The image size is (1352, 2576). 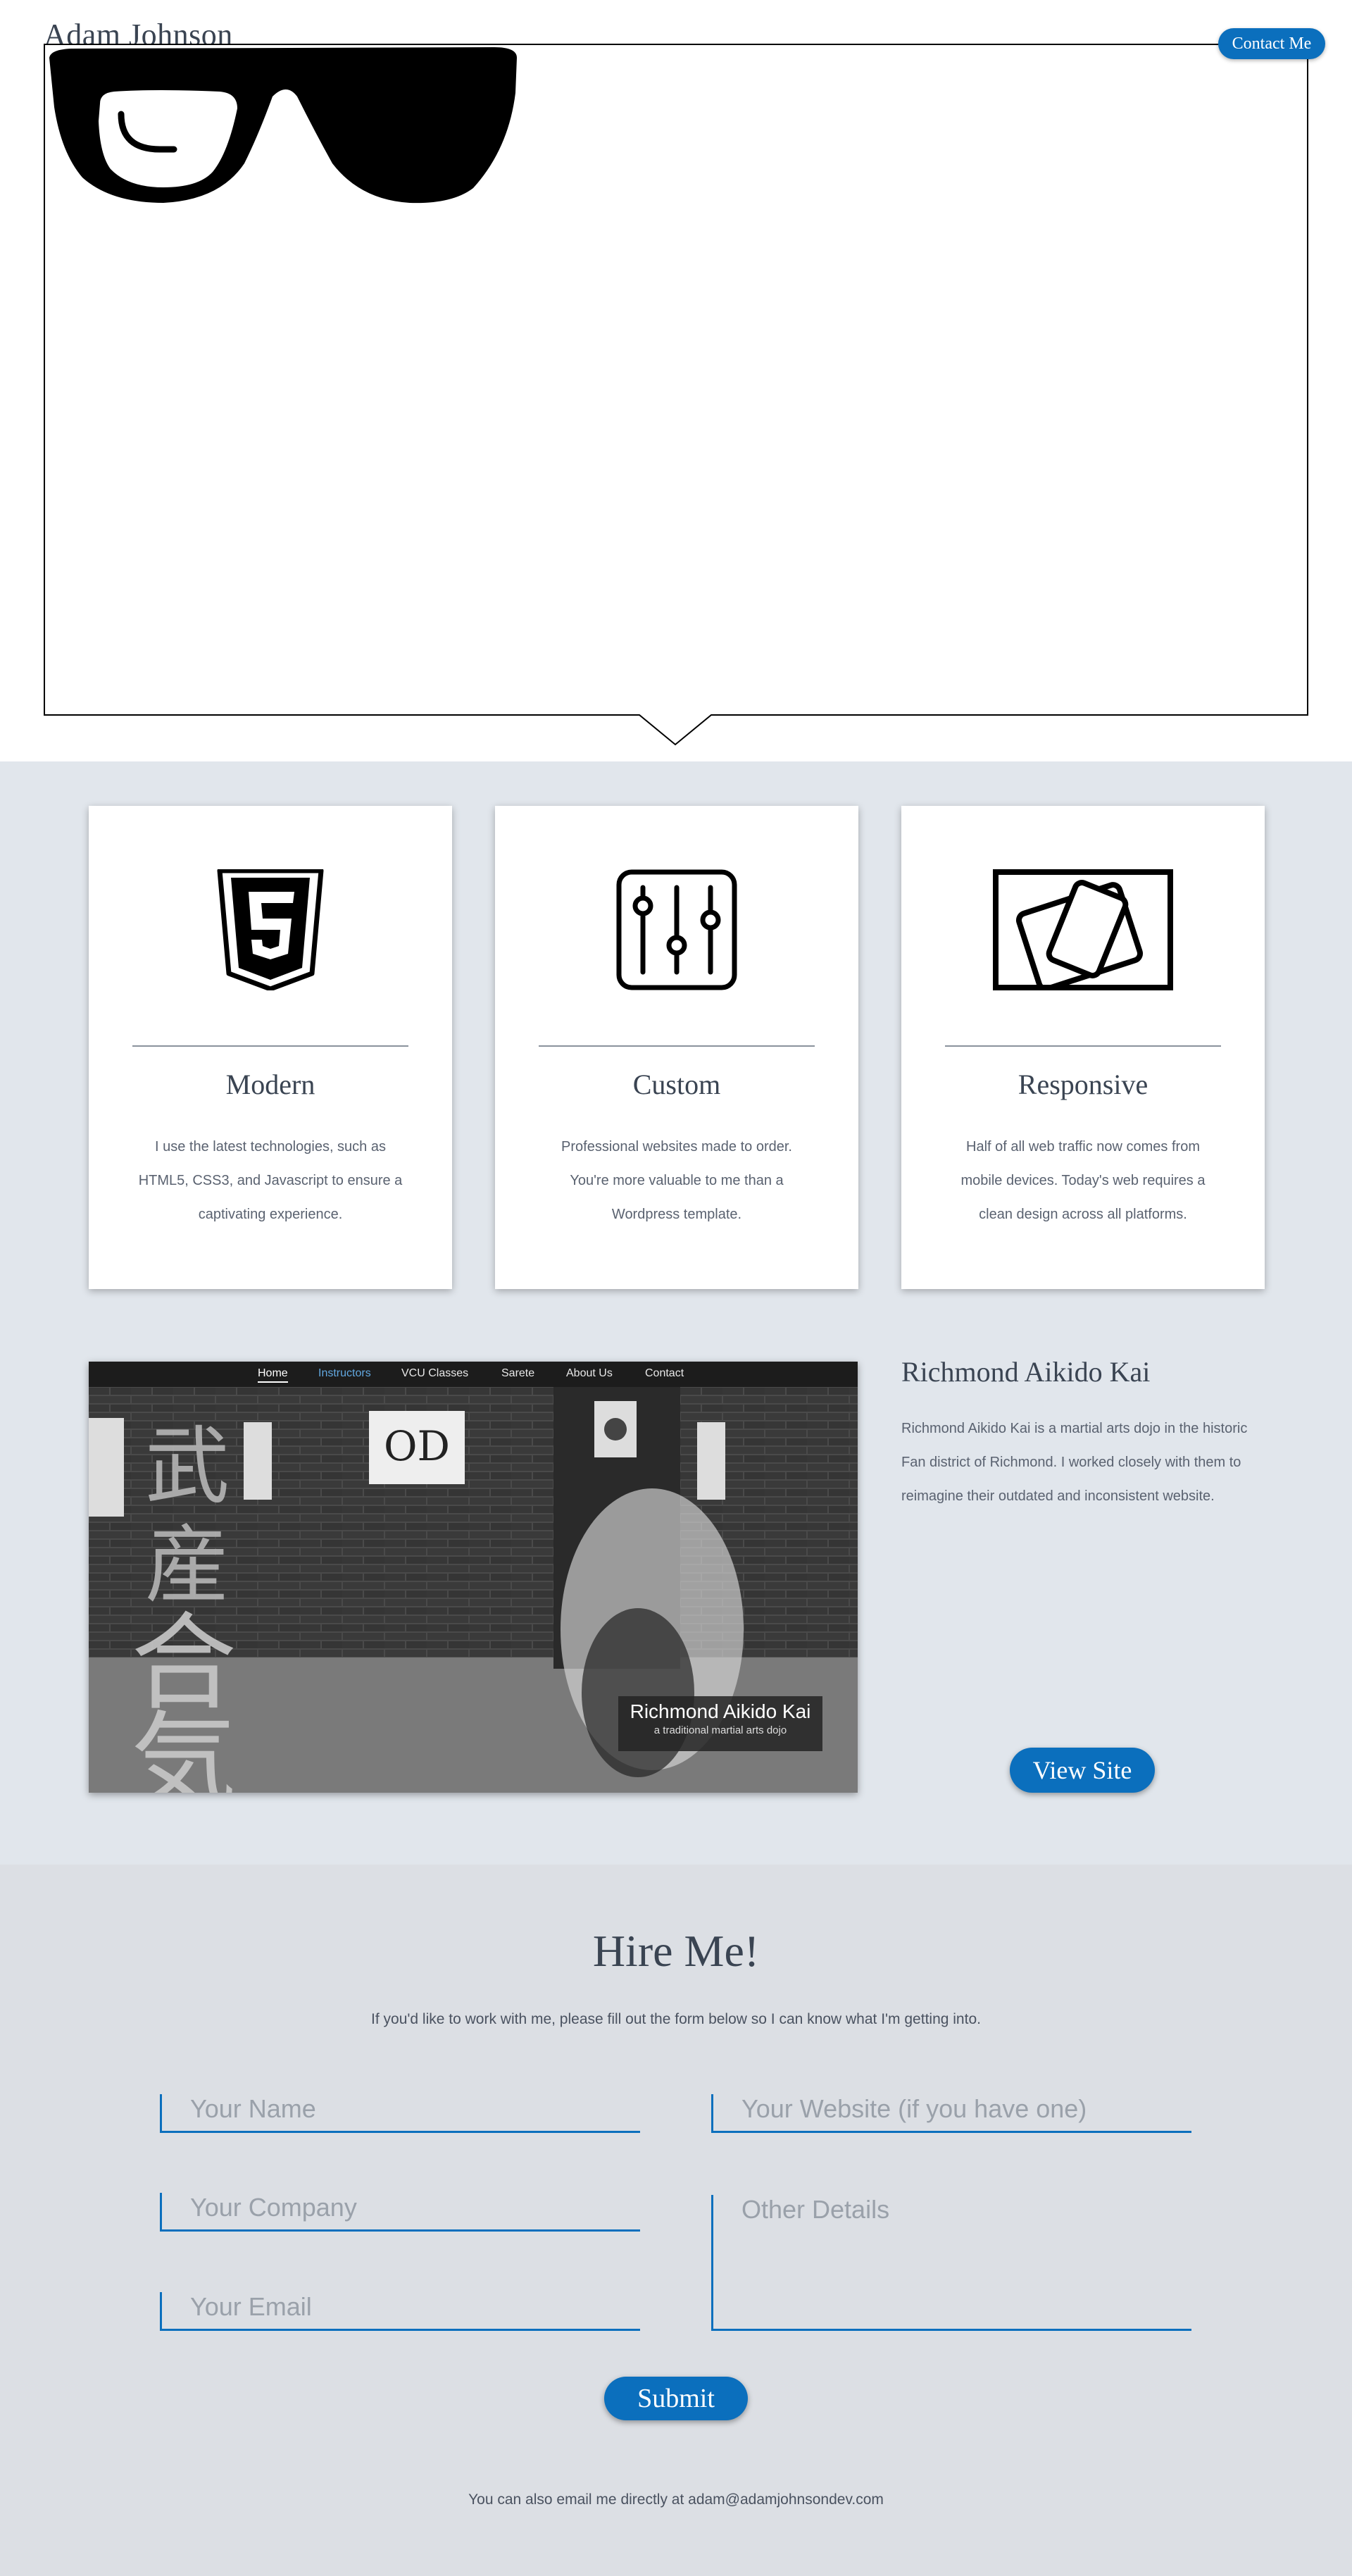 I want to click on website-placeholder: Your Website (if you have one), so click(x=914, y=2108).